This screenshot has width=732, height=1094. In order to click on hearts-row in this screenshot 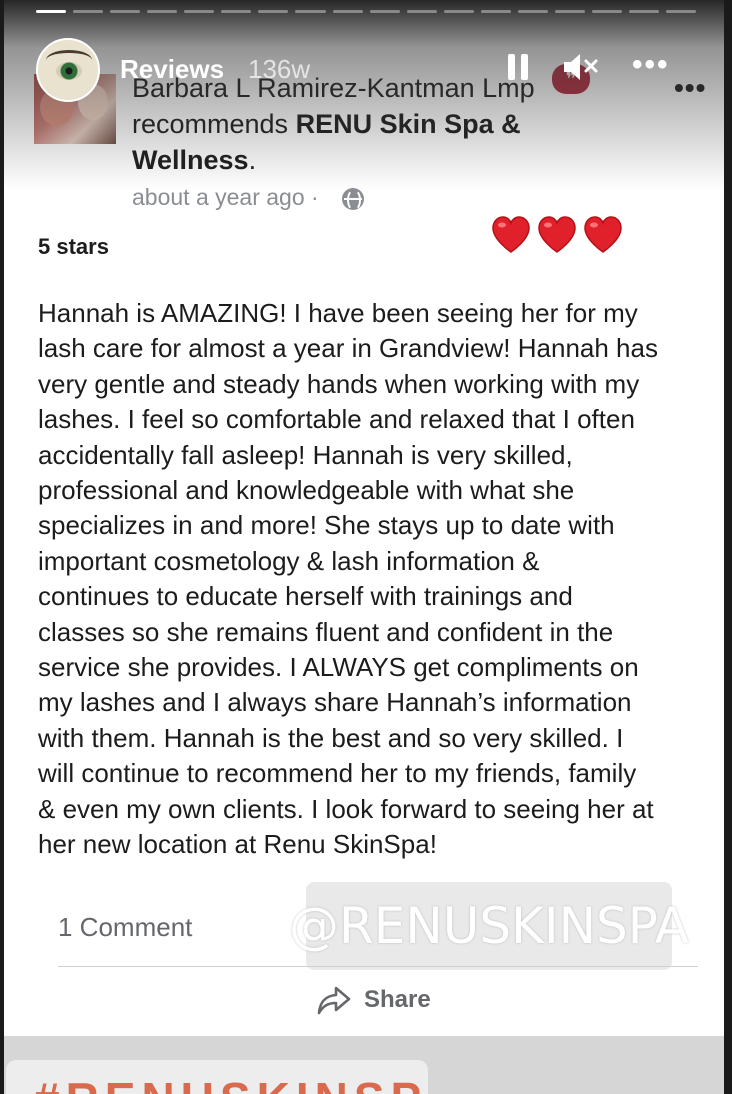, I will do `click(557, 235)`.